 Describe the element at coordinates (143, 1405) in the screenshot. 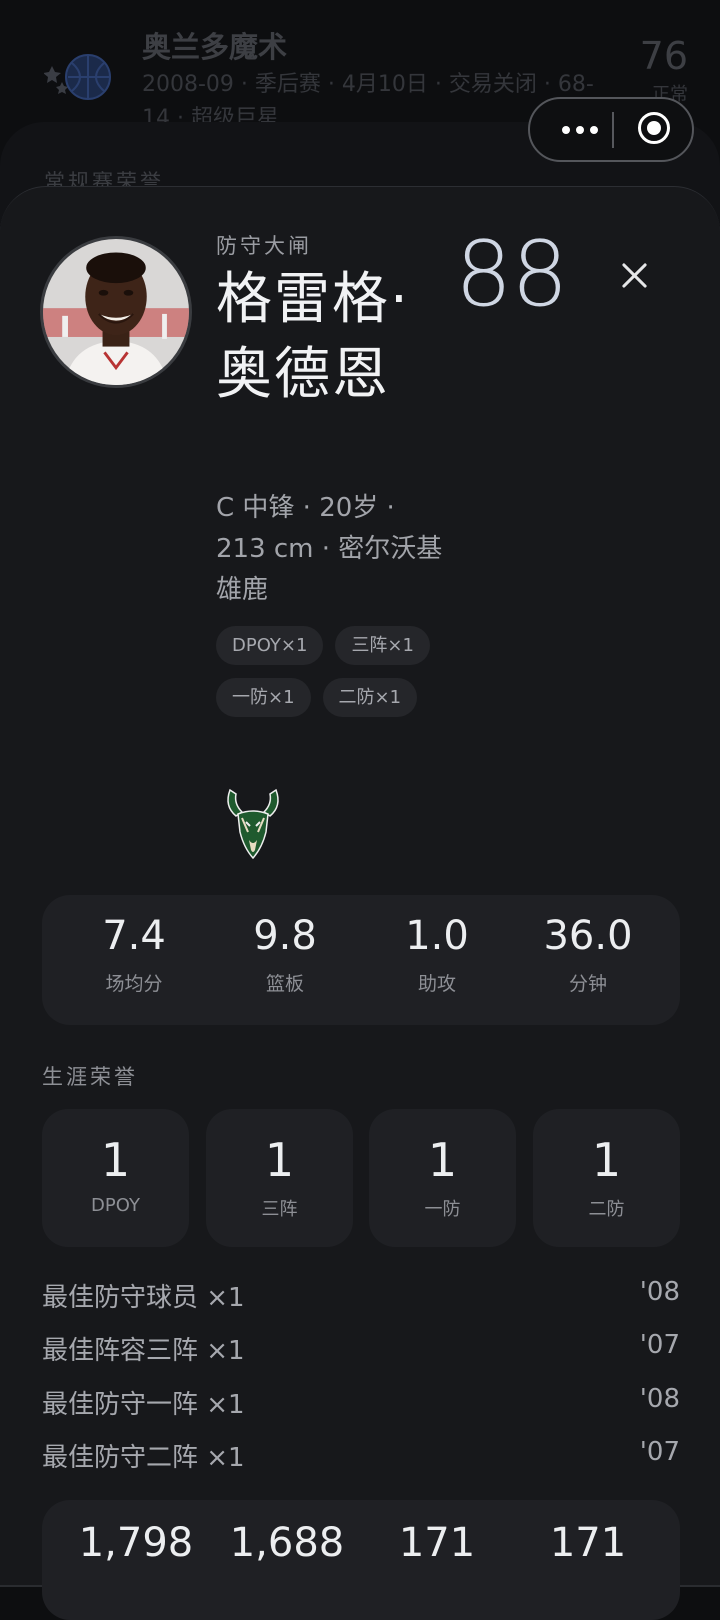

I see `award-name: 最佳防守一阵 ×1` at that location.